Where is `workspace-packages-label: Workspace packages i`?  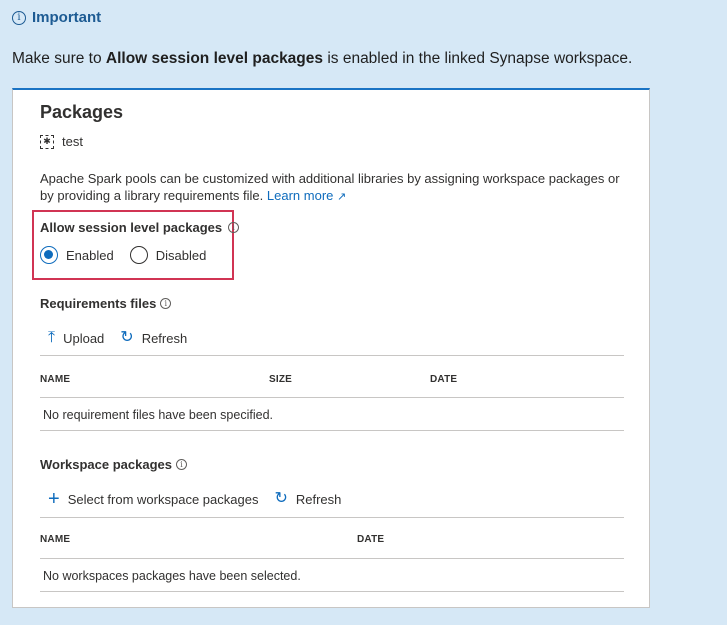
workspace-packages-label: Workspace packages i is located at coordinates (113, 464).